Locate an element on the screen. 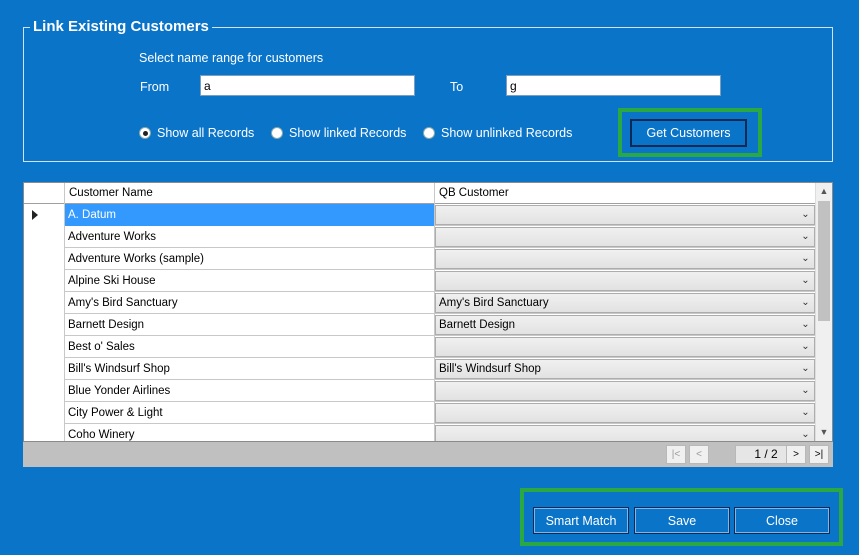  get-customers-button: Get Customers is located at coordinates (688, 133).